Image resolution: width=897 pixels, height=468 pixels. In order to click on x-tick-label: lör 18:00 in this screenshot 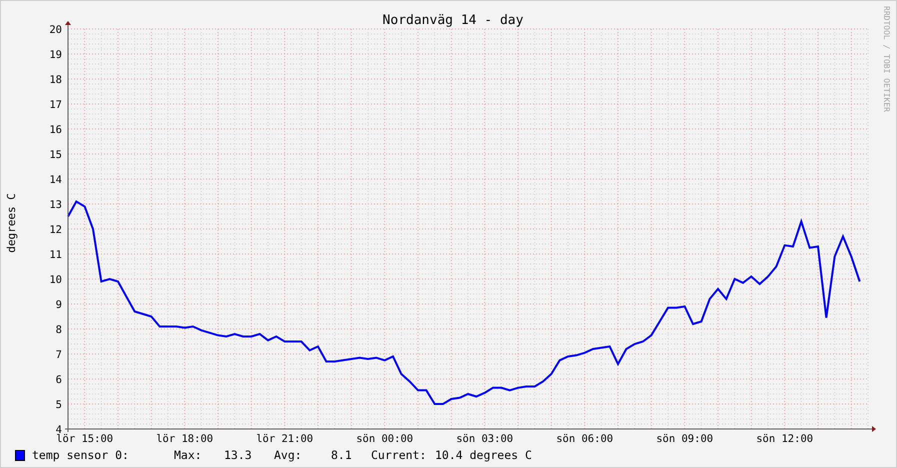, I will do `click(185, 438)`.